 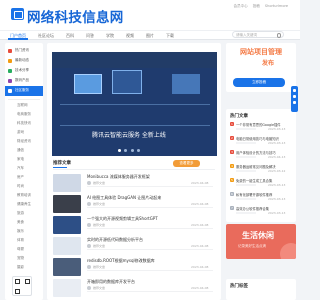 What do you see at coordinates (20, 168) in the screenshot?
I see `sidebar-sub-link: 汽车` at bounding box center [20, 168].